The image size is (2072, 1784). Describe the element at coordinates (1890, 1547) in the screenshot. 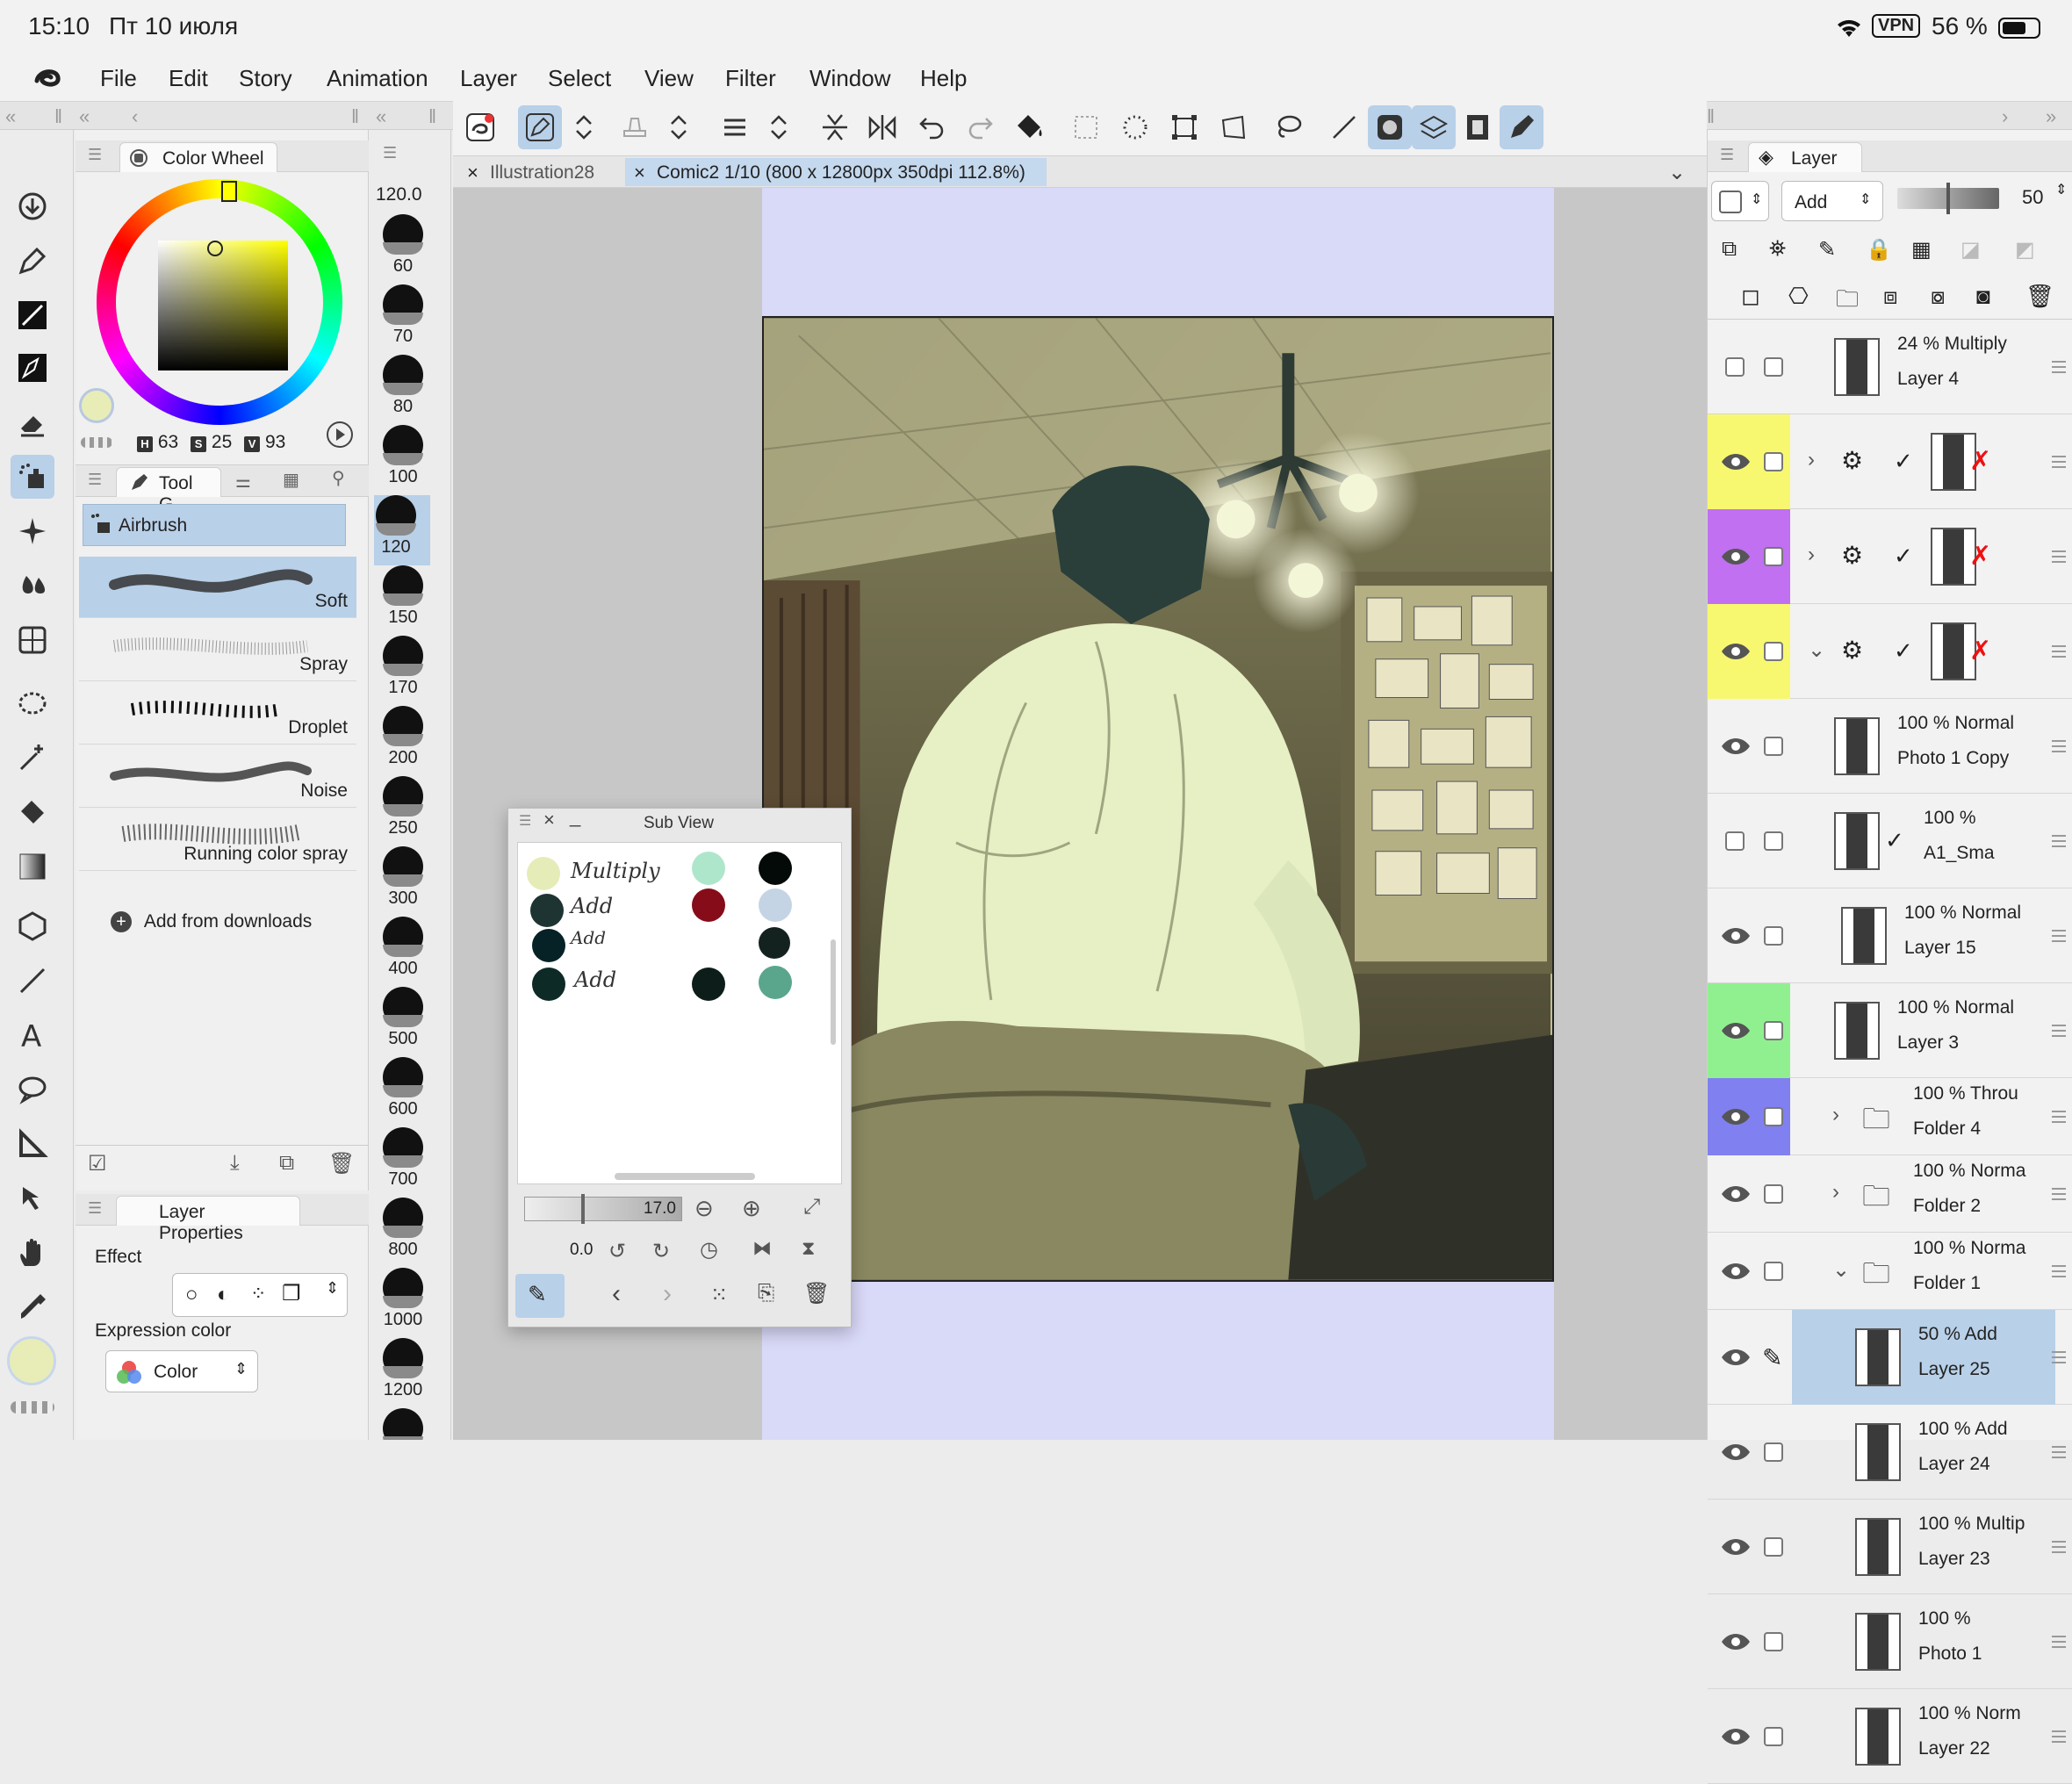

I see `layer-row: 100 % Multip Layer 23` at that location.